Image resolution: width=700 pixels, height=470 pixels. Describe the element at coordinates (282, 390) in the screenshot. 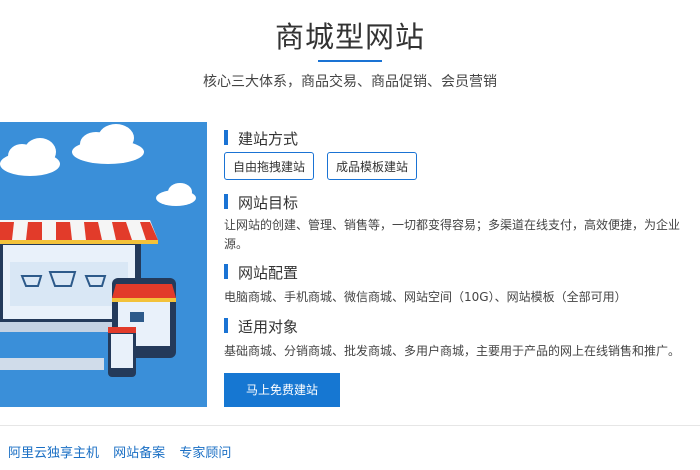

I see `free-build-button: 马上免费建站` at that location.